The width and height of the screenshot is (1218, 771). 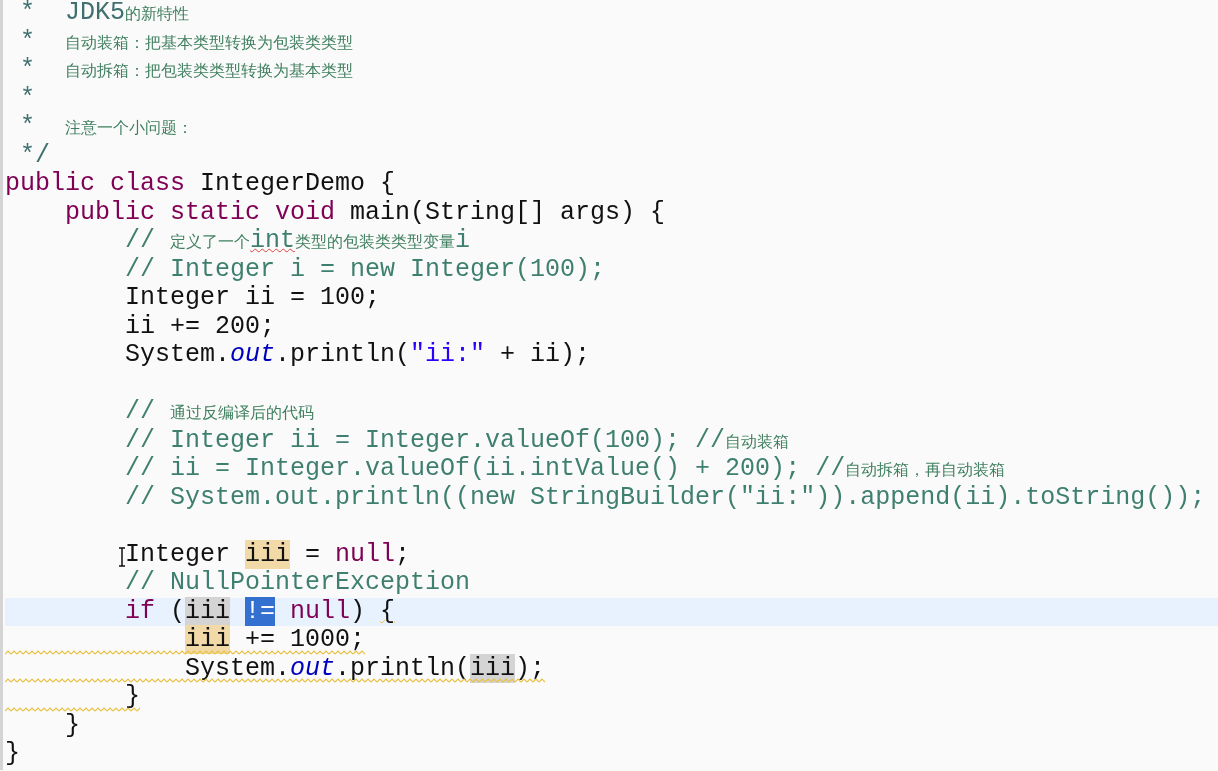 I want to click on code-comment: int, so click(x=273, y=240).